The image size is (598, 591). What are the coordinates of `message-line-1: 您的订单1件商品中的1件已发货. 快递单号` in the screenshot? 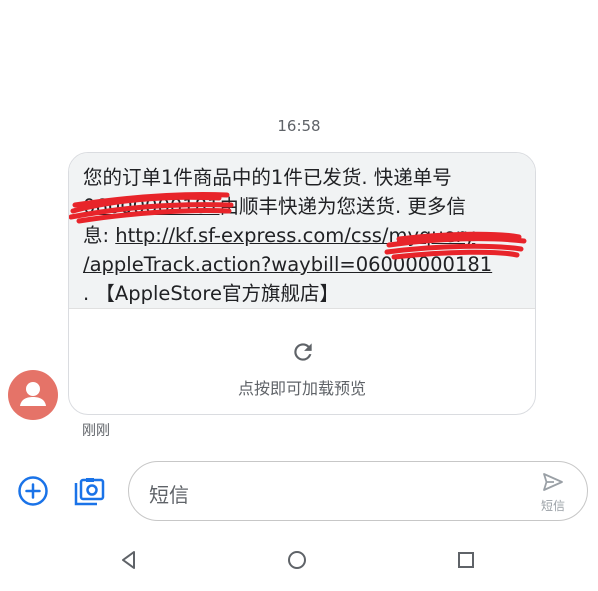 It's located at (267, 177).